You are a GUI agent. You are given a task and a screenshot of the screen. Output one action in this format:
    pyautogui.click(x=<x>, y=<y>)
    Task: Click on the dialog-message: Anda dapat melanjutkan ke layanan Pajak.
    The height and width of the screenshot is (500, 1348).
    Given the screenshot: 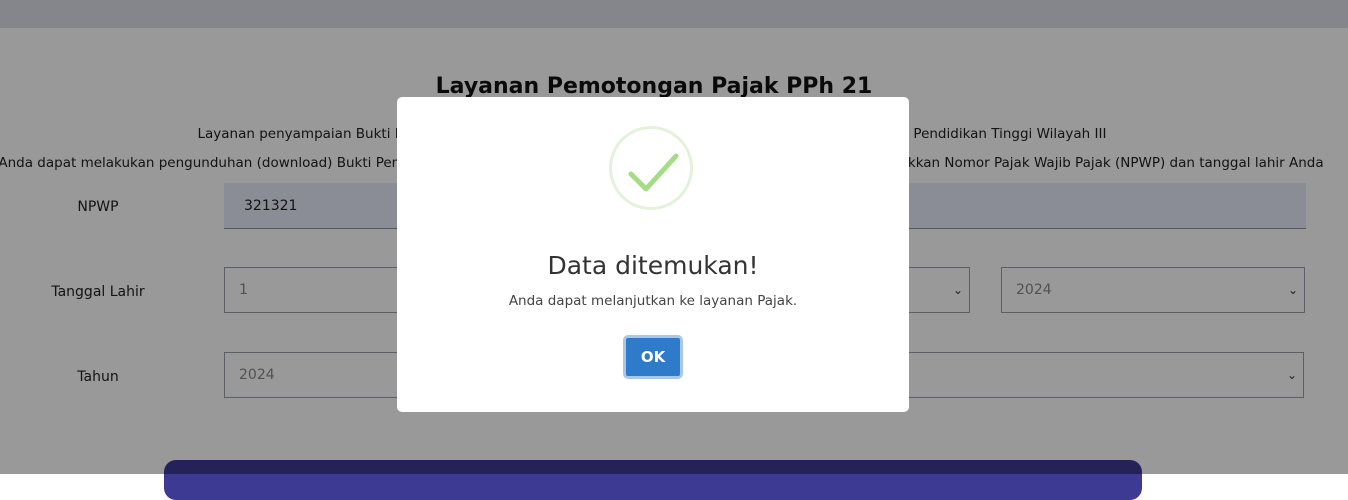 What is the action you would take?
    pyautogui.click(x=653, y=301)
    